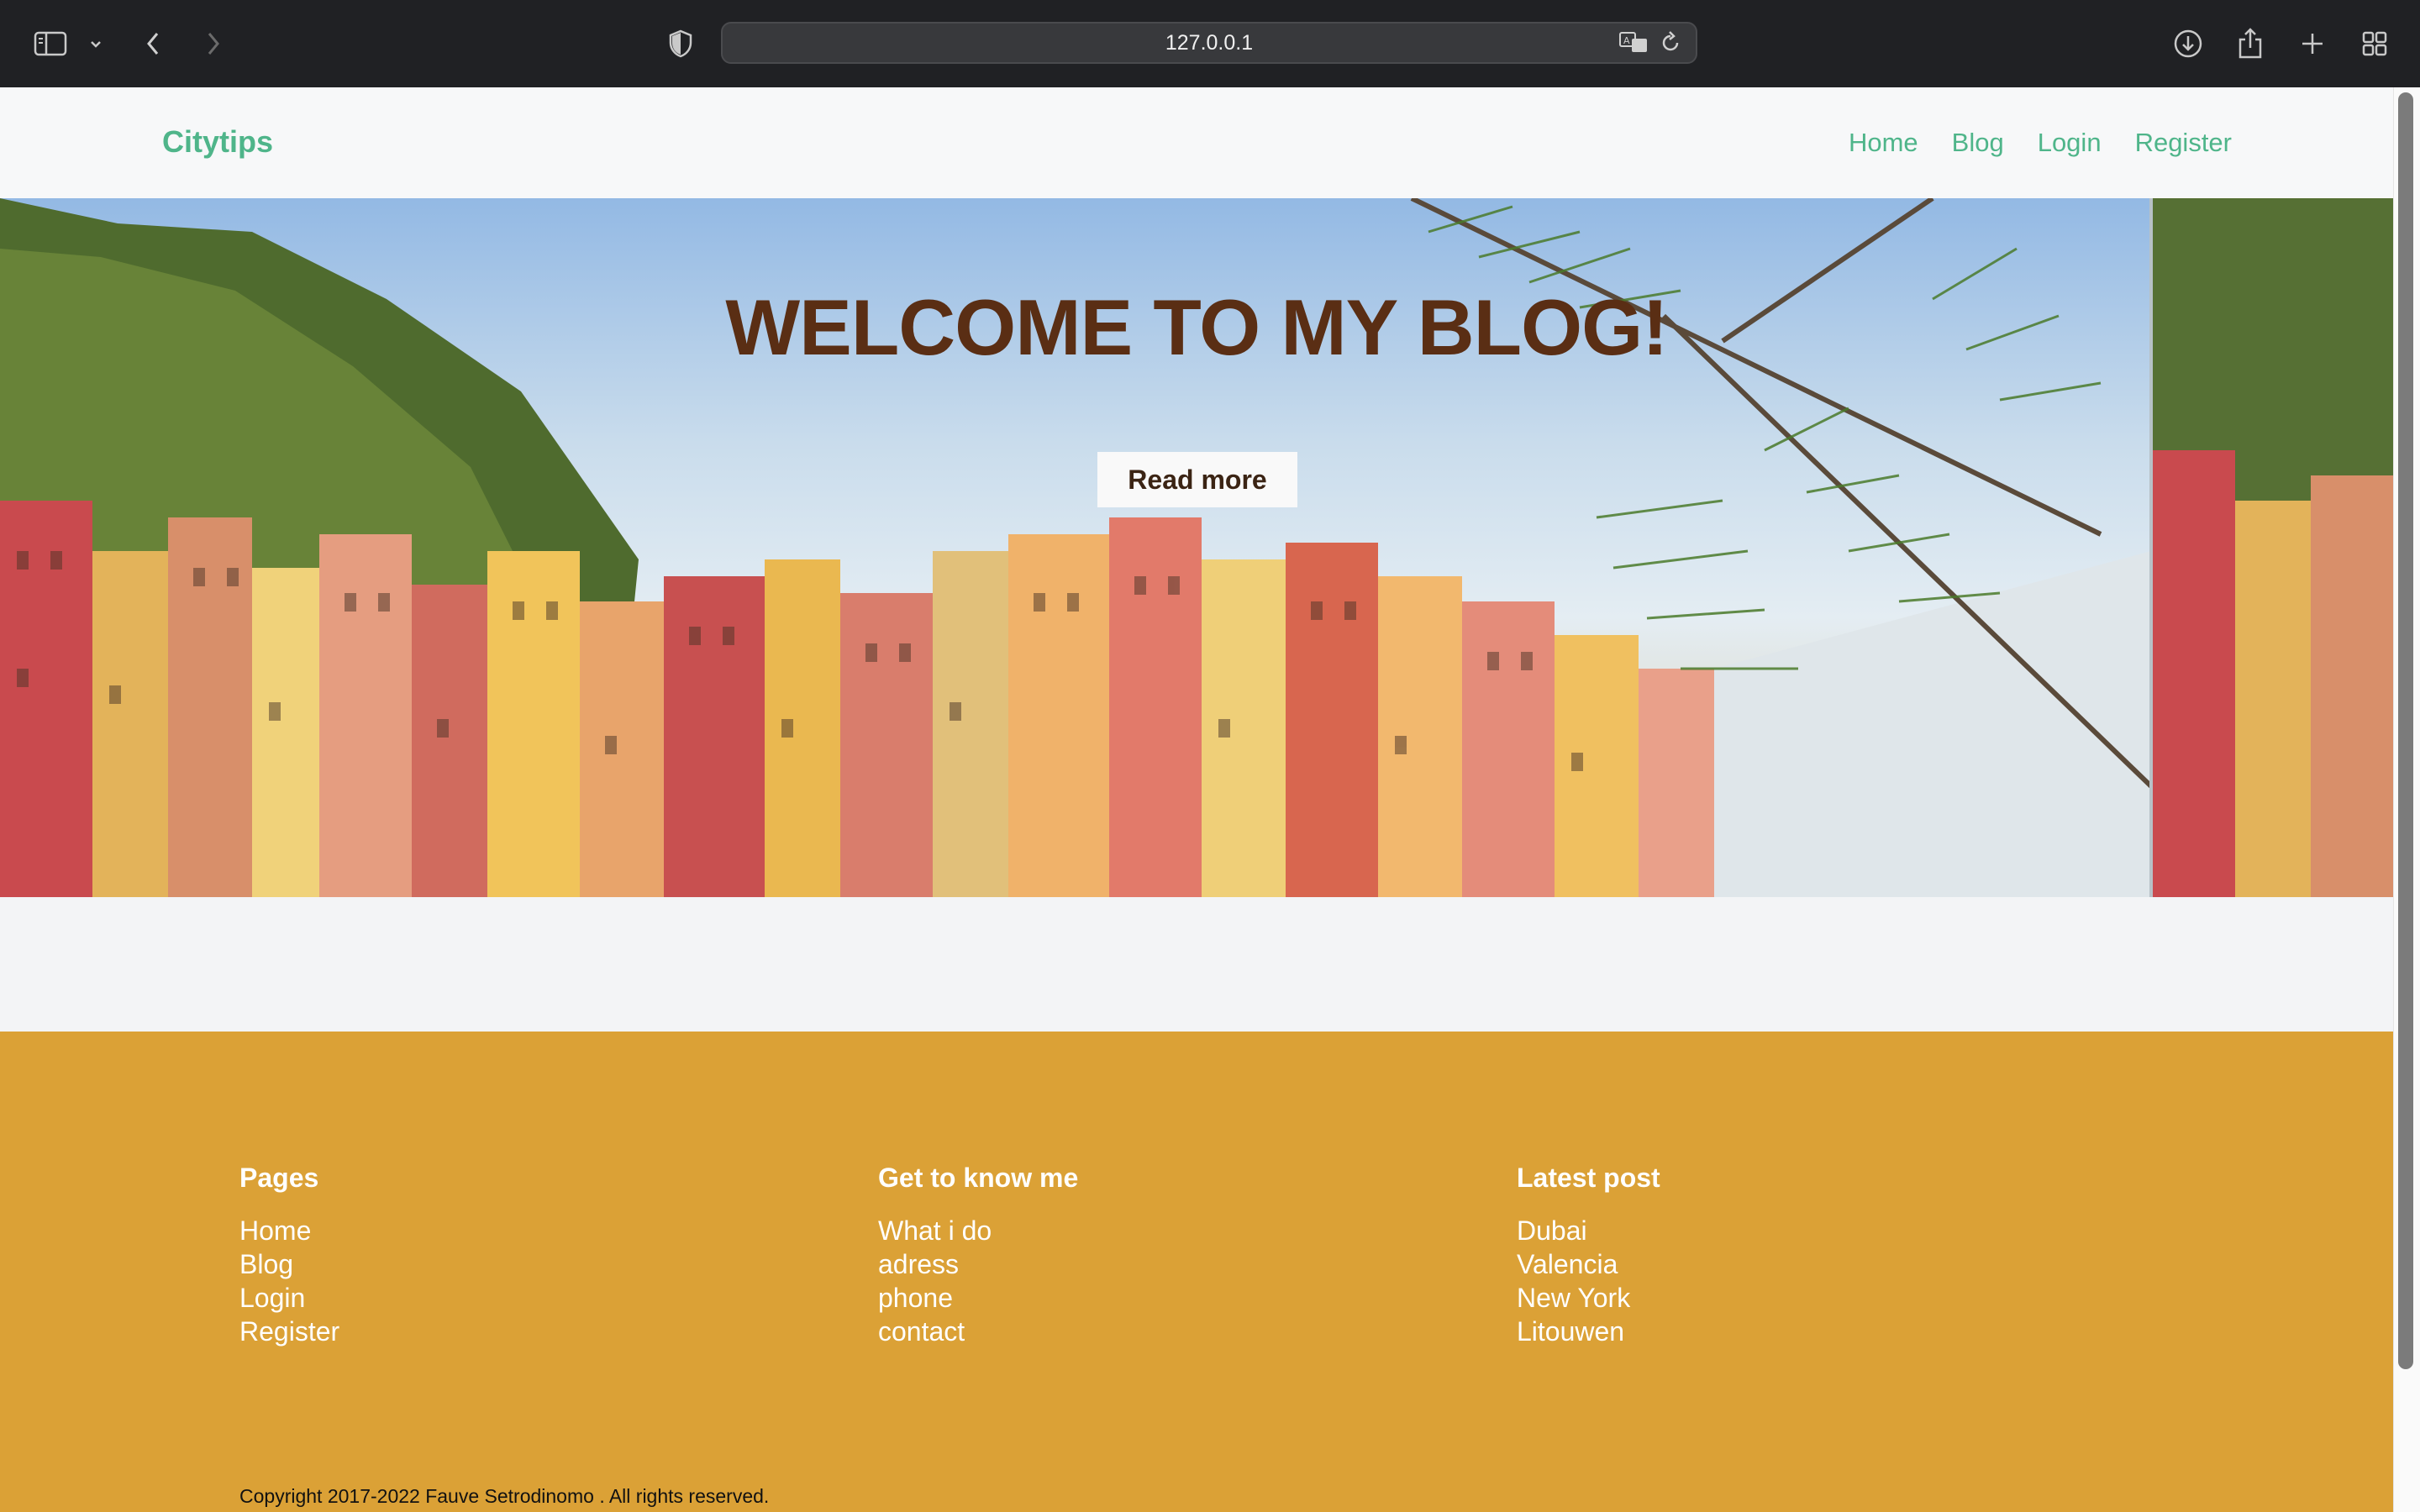 This screenshot has width=2420, height=1512. Describe the element at coordinates (1589, 1298) in the screenshot. I see `footer-link-new-york: New York` at that location.